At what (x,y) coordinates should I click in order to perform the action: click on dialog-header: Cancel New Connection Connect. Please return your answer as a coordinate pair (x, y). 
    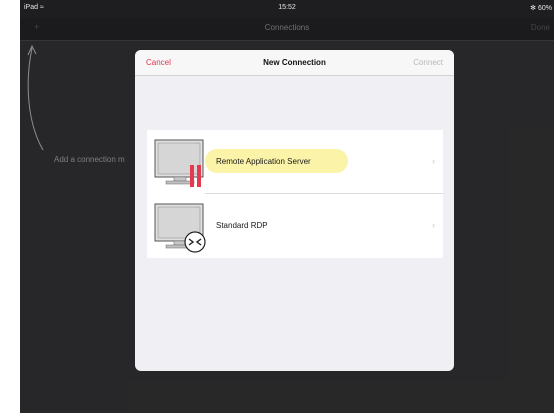
    Looking at the image, I should click on (294, 63).